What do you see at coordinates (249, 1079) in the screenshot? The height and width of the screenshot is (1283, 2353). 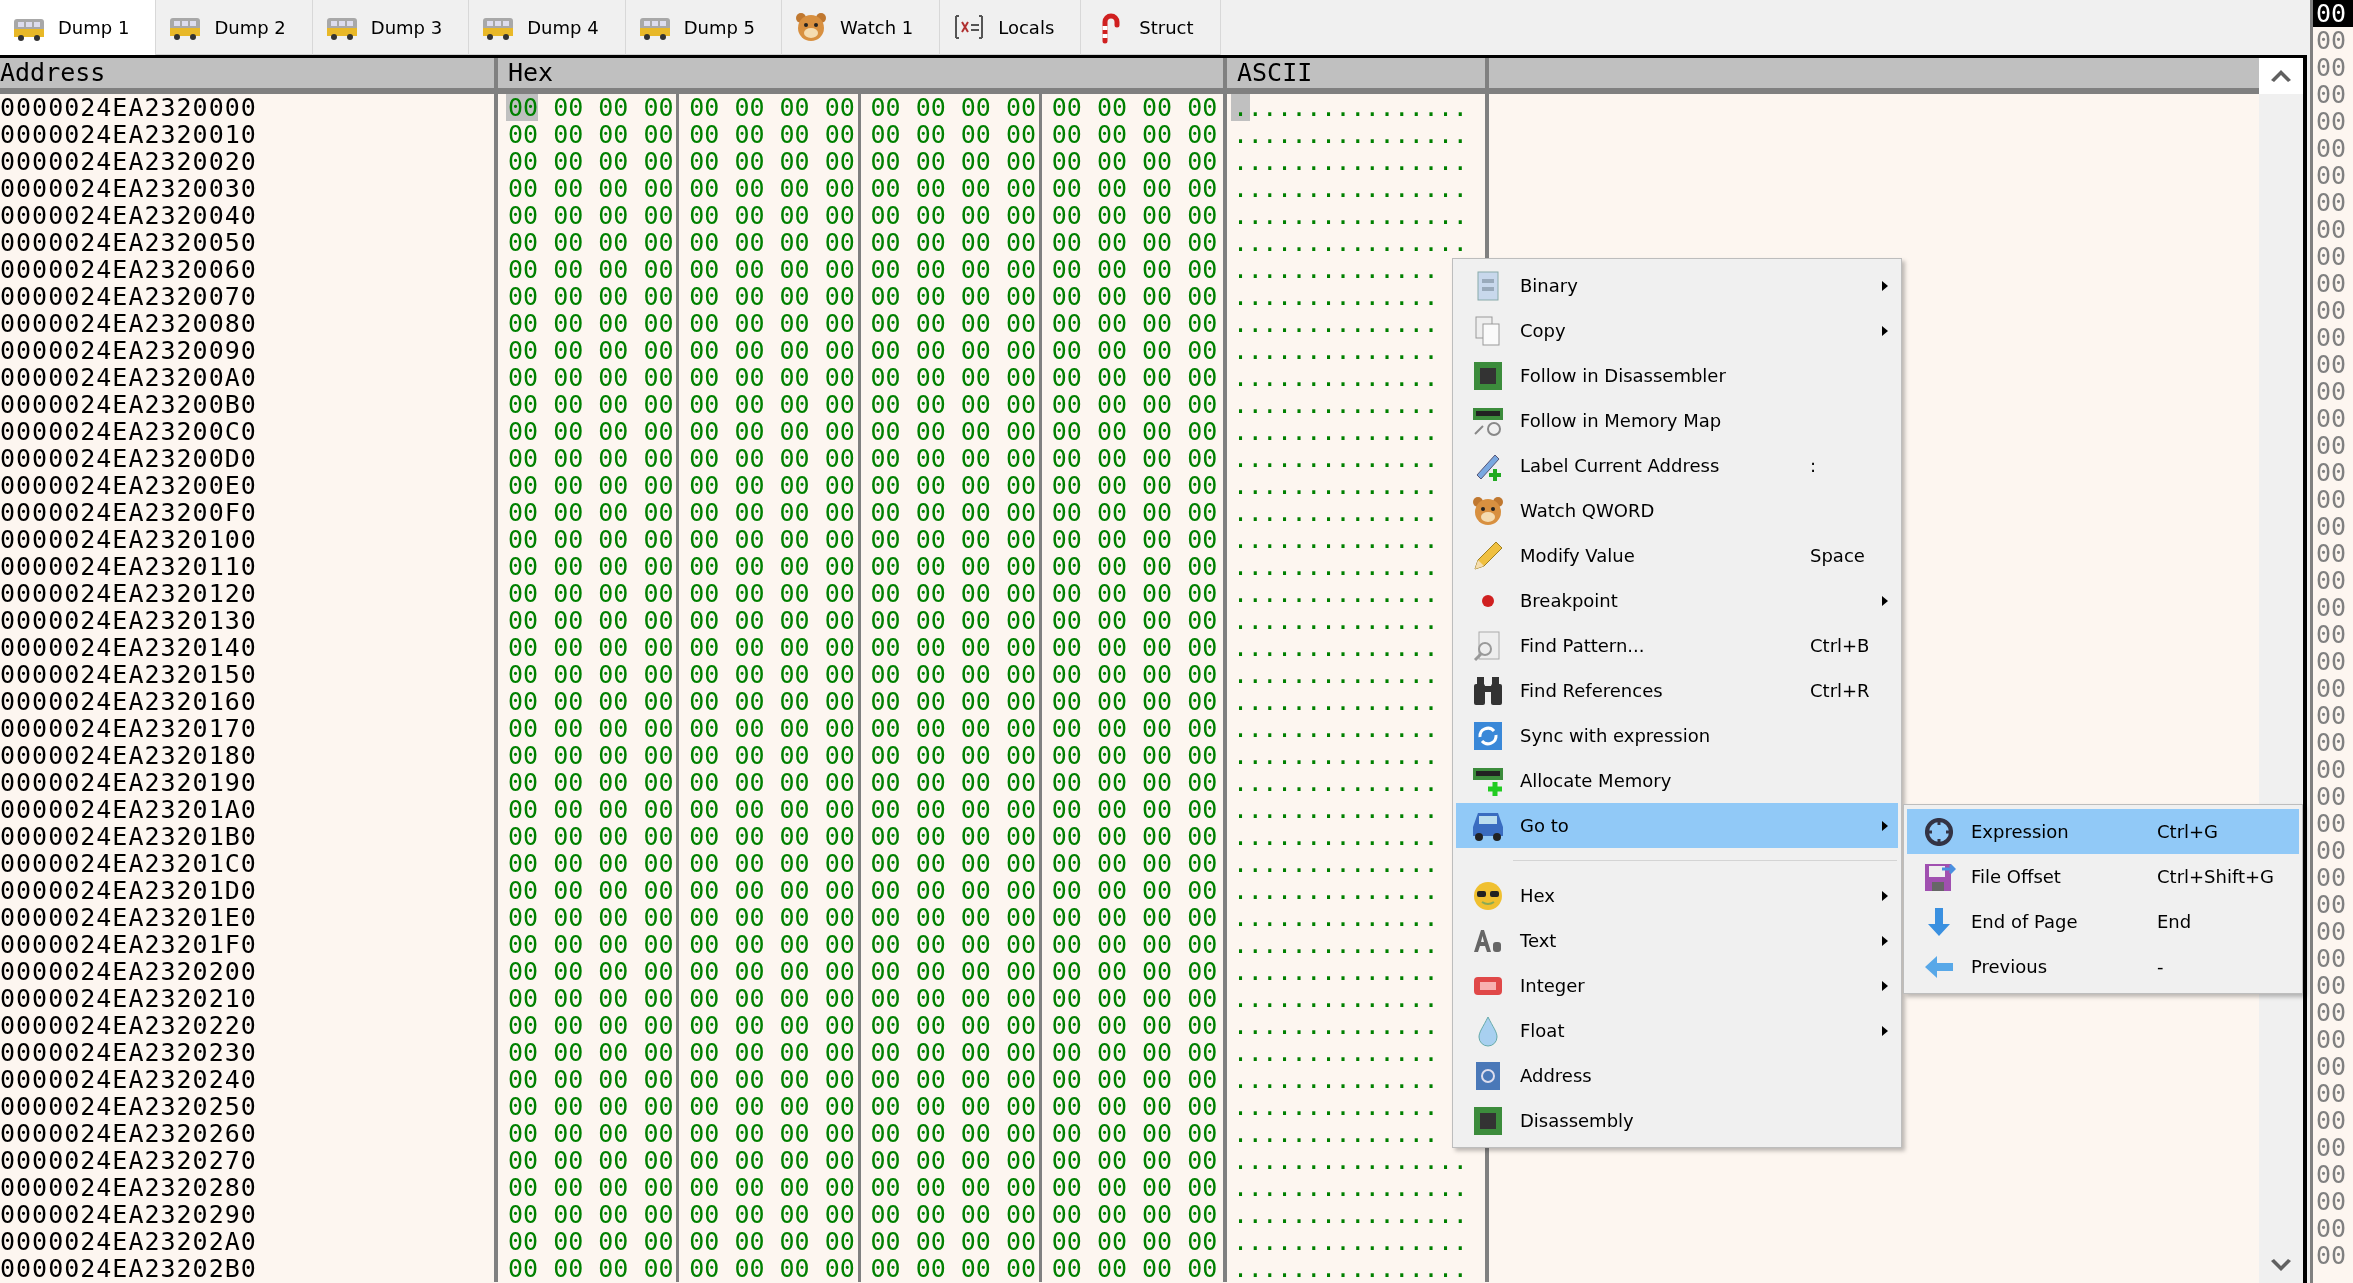 I see `address-cell: 0000024EA2320240` at bounding box center [249, 1079].